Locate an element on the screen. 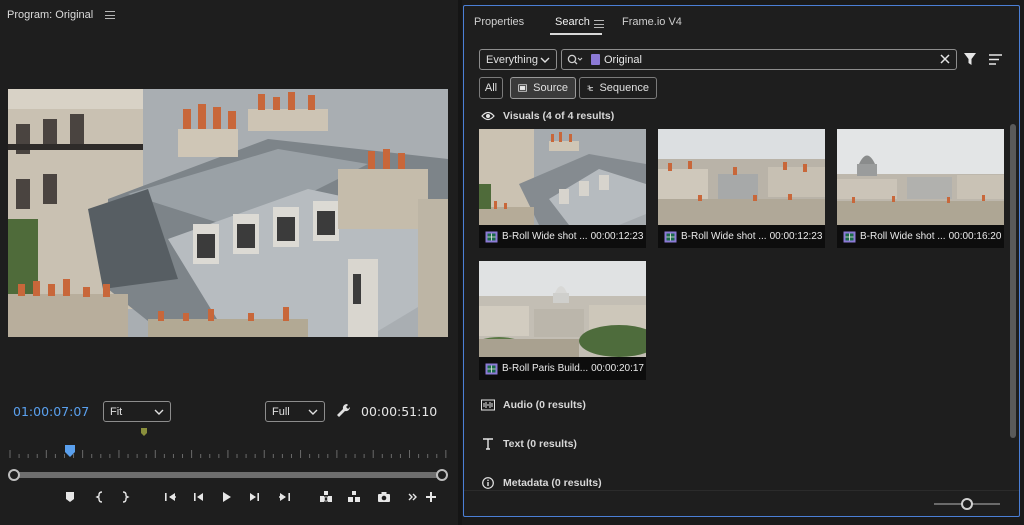 The image size is (1024, 525). add-marker-button is located at coordinates (70, 497).